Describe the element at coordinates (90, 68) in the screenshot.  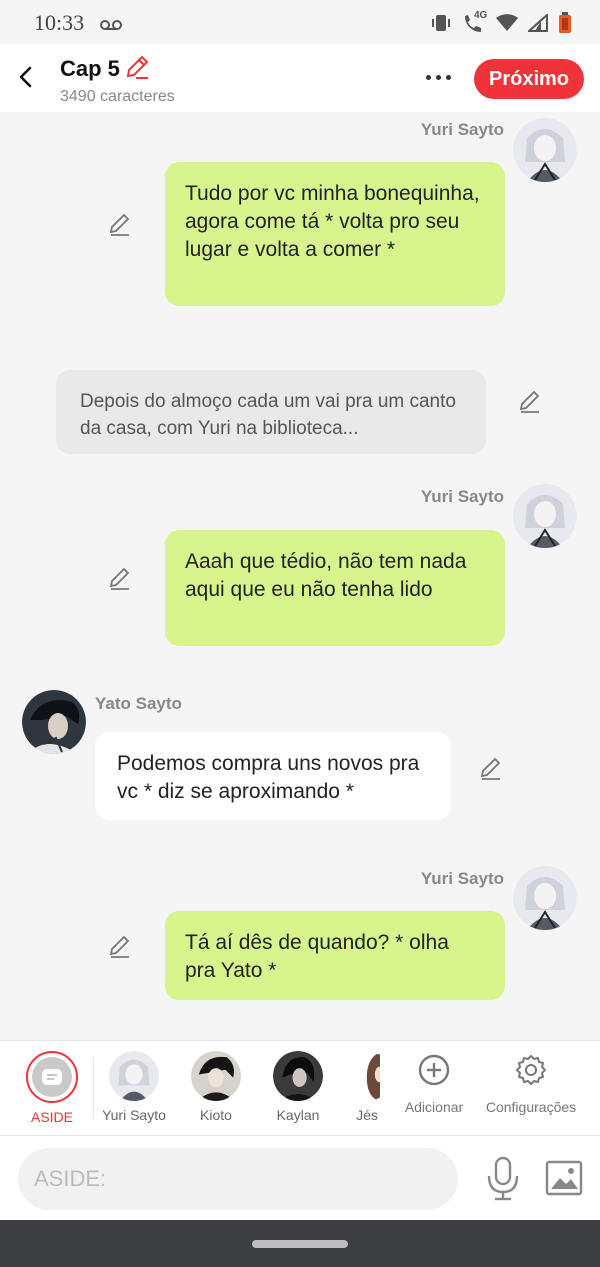
I see `chapter-title: Cap 5` at that location.